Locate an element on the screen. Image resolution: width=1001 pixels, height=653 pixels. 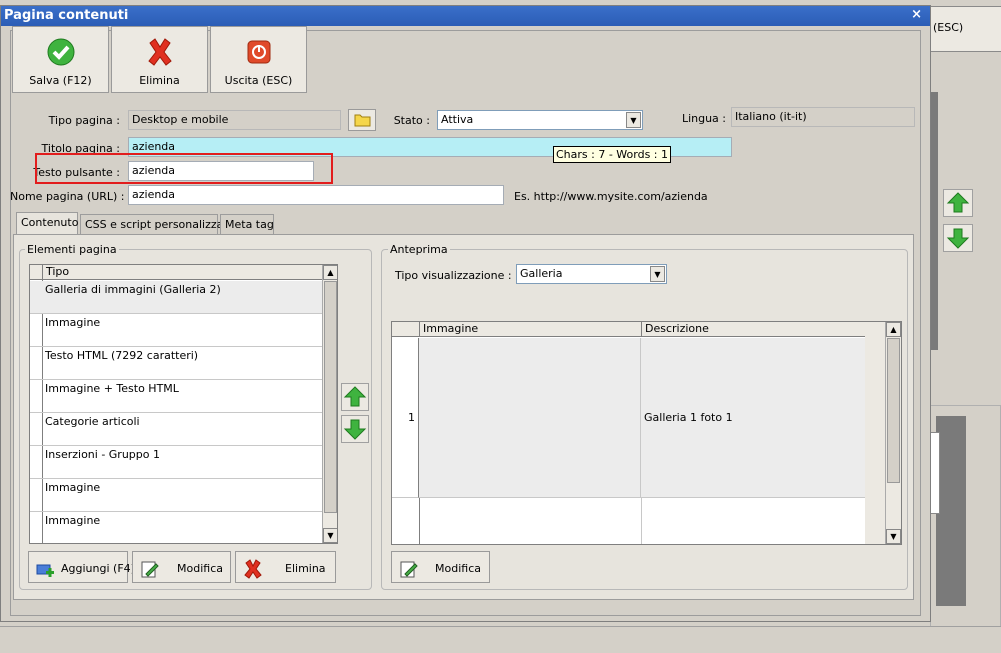
stato-value: Attiva is located at coordinates (457, 119).